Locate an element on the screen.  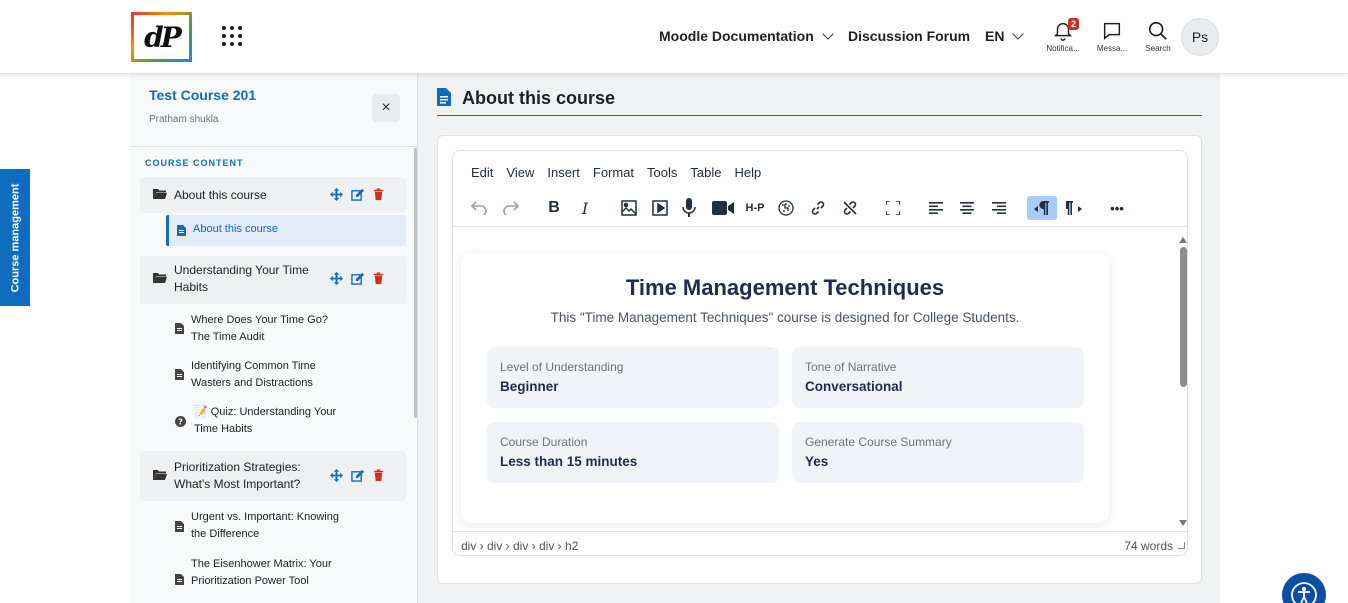
section-understanding-your-time-habits: Understanding Your Time Habits is located at coordinates (273, 280).